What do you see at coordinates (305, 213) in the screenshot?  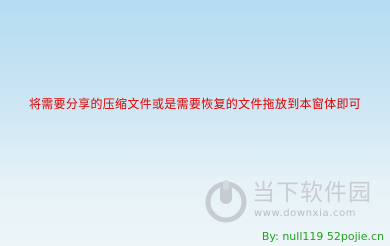 I see `watermark-url: www.downxia.com` at bounding box center [305, 213].